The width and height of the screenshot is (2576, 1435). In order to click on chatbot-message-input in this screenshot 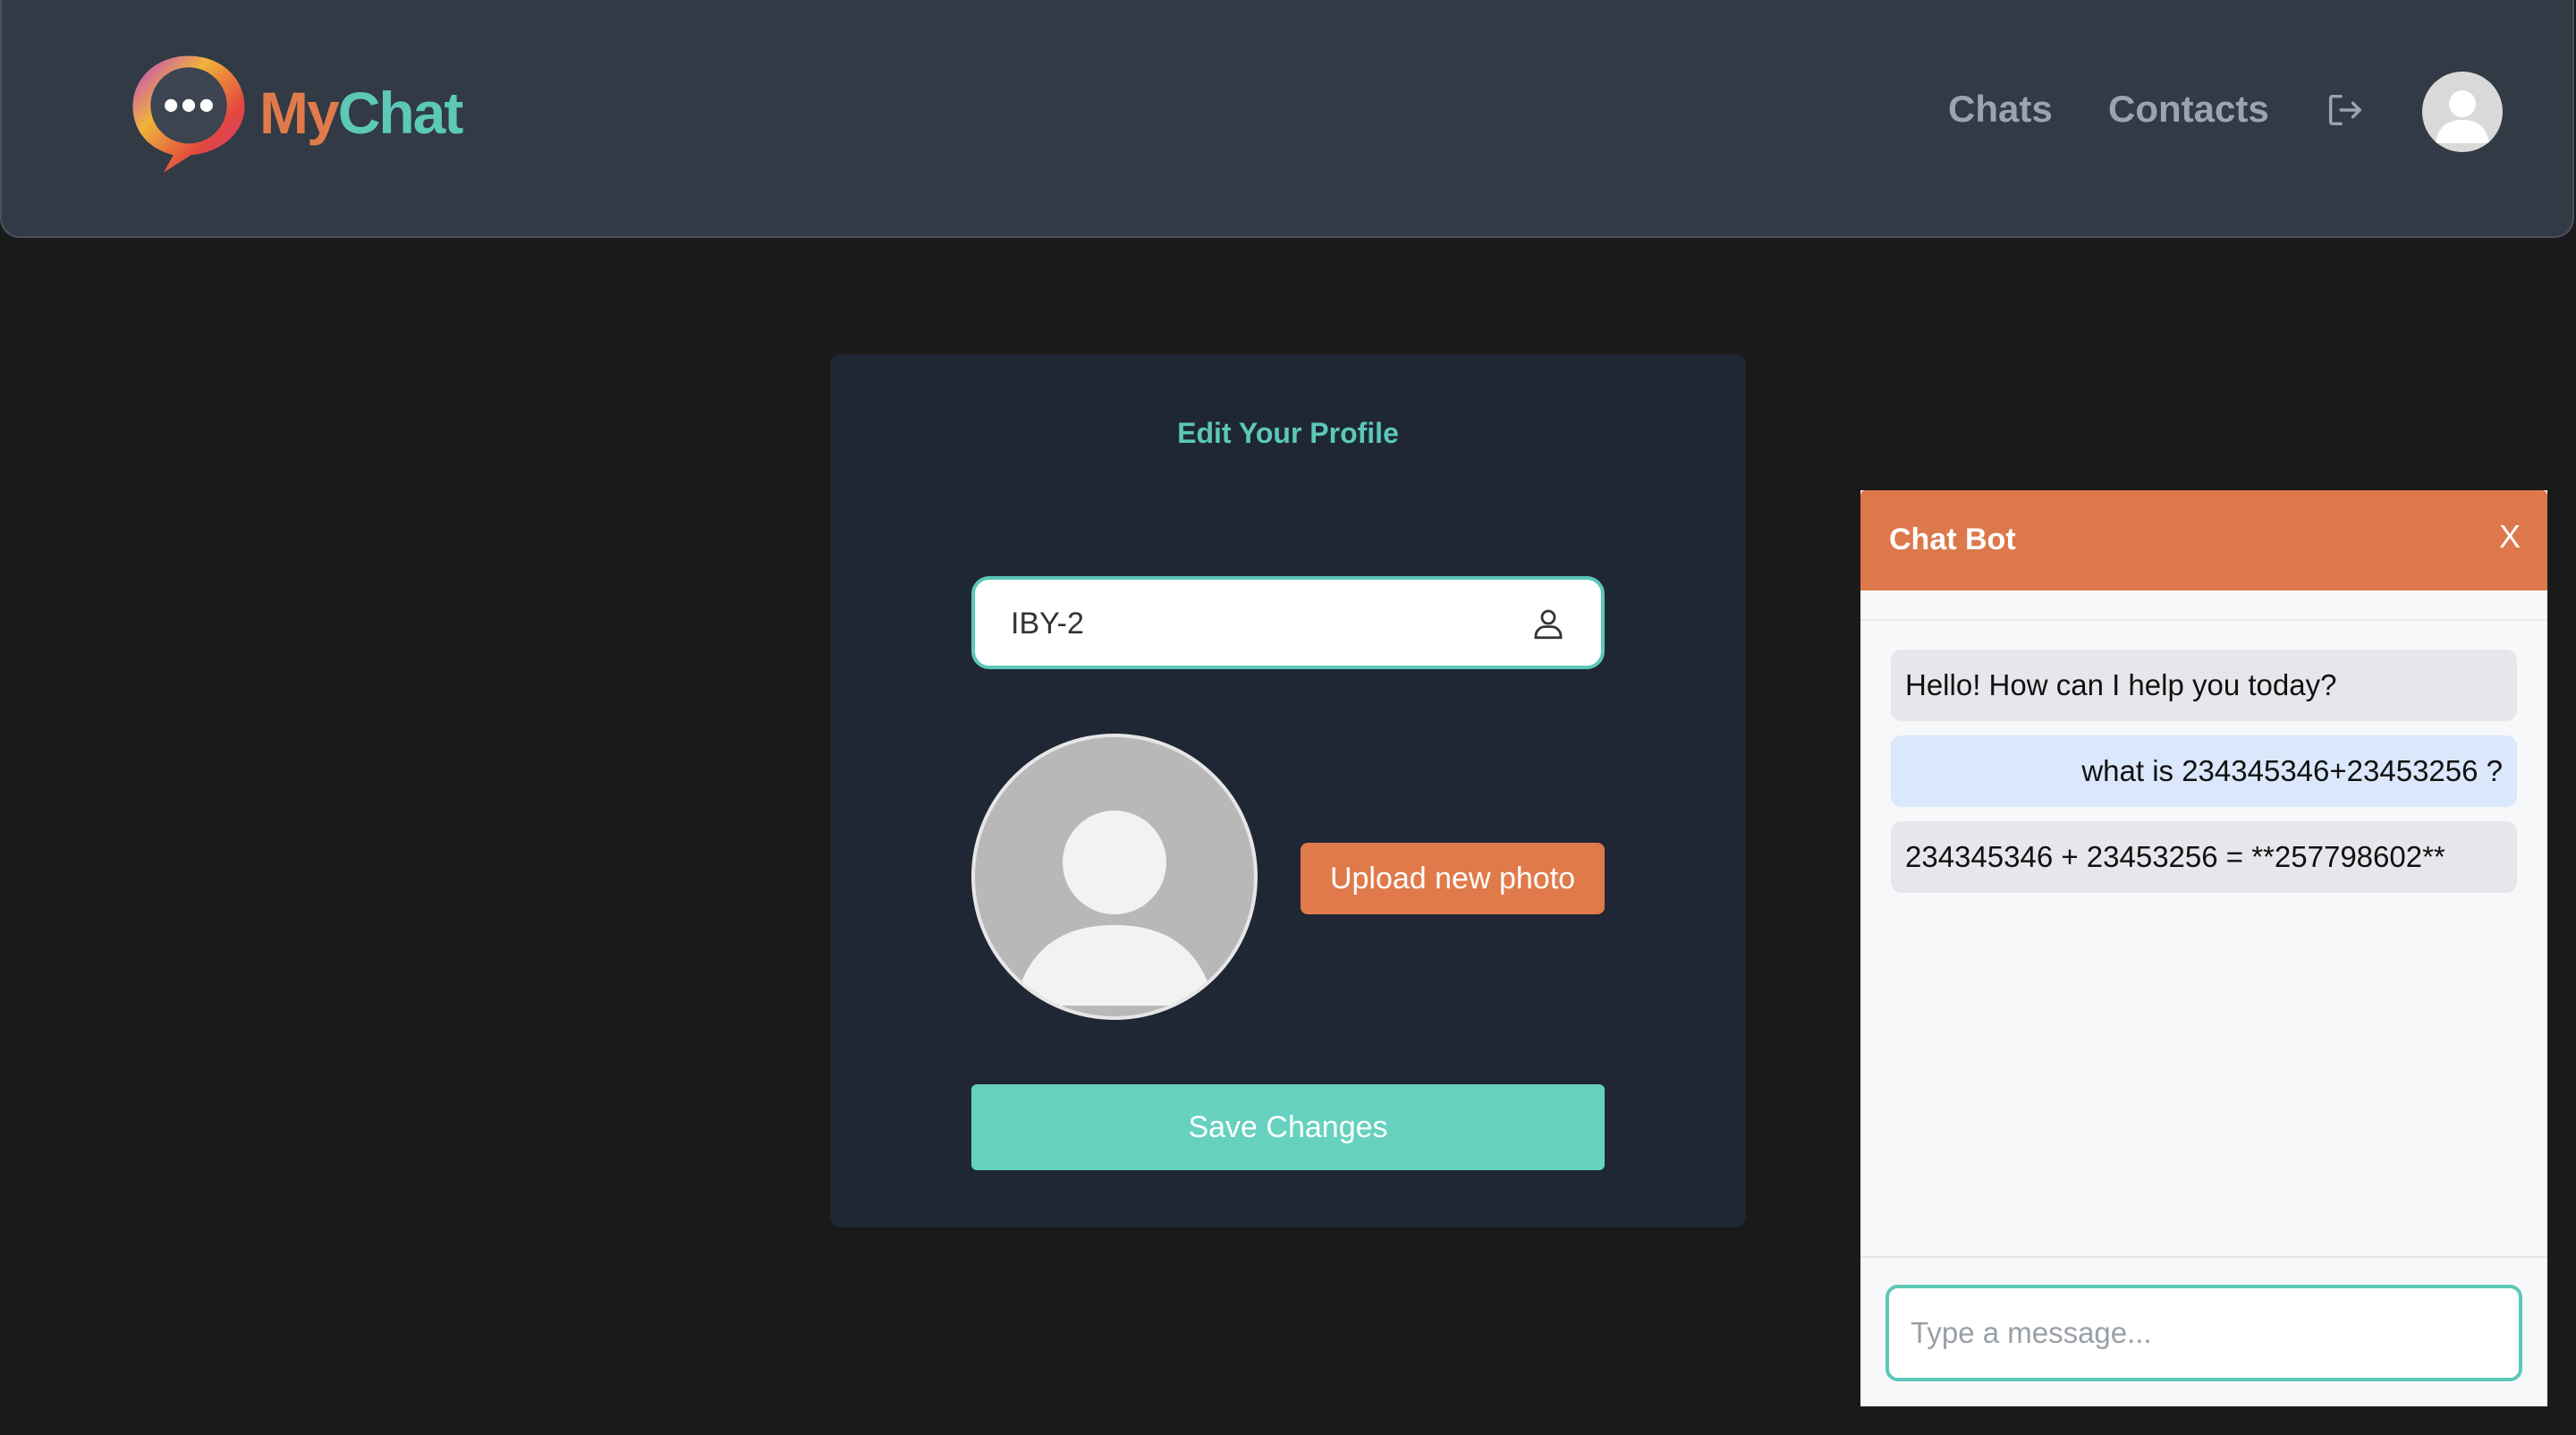, I will do `click(2203, 1333)`.